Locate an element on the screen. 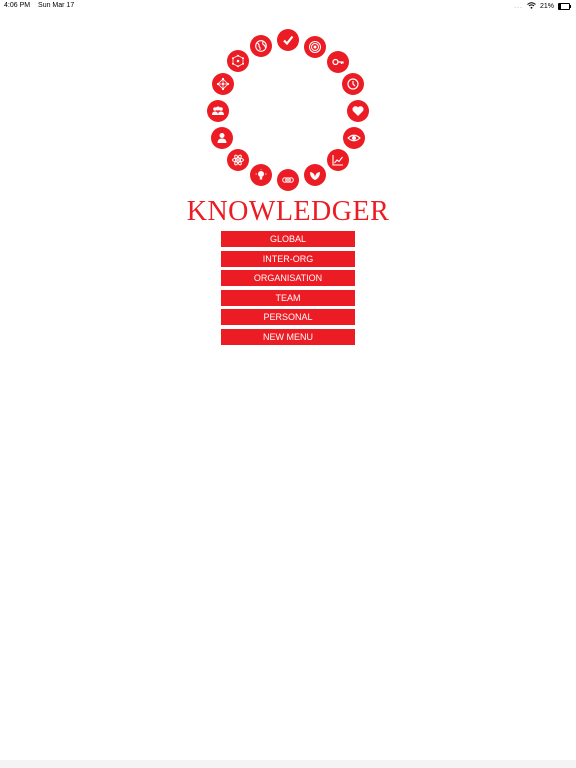 Image resolution: width=576 pixels, height=768 pixels. battery-icon is located at coordinates (564, 6).